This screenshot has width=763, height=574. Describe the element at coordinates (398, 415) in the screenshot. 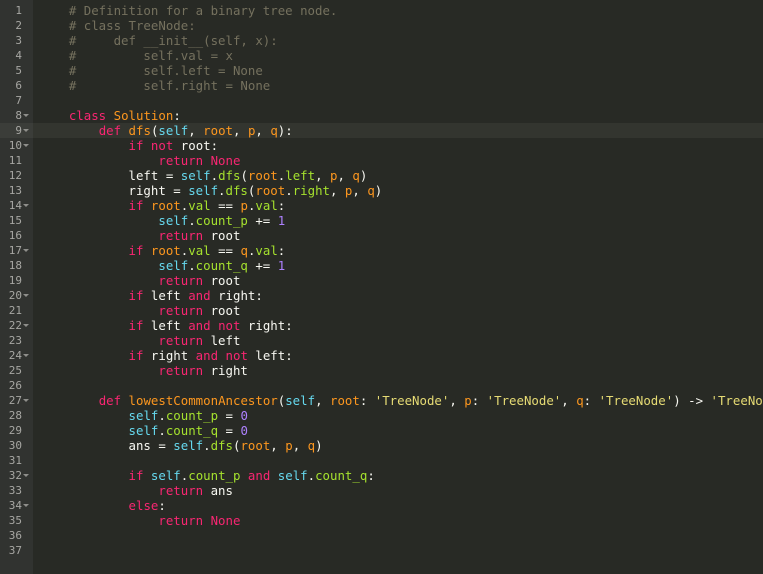

I see `code-line: self.count_p = 0` at that location.